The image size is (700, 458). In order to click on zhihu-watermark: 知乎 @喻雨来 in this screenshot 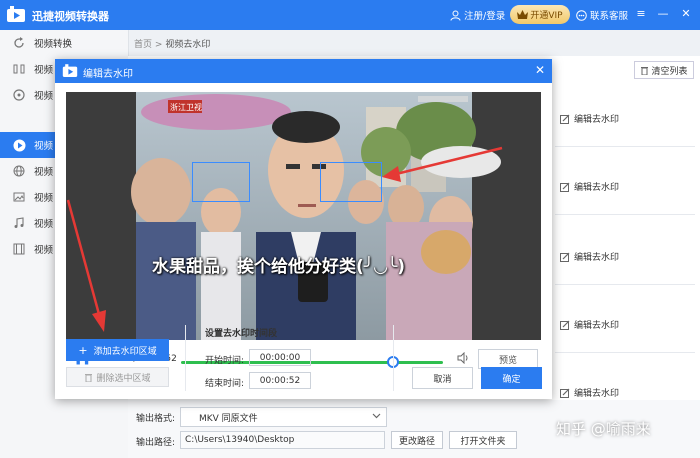, I will do `click(603, 429)`.